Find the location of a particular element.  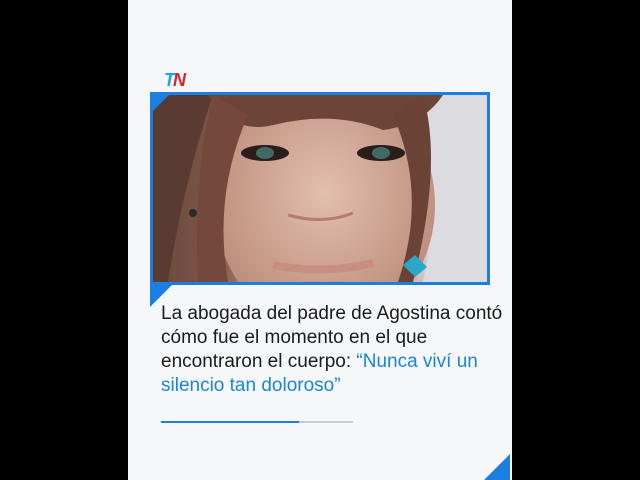

logo-letter-n: N is located at coordinates (179, 80).